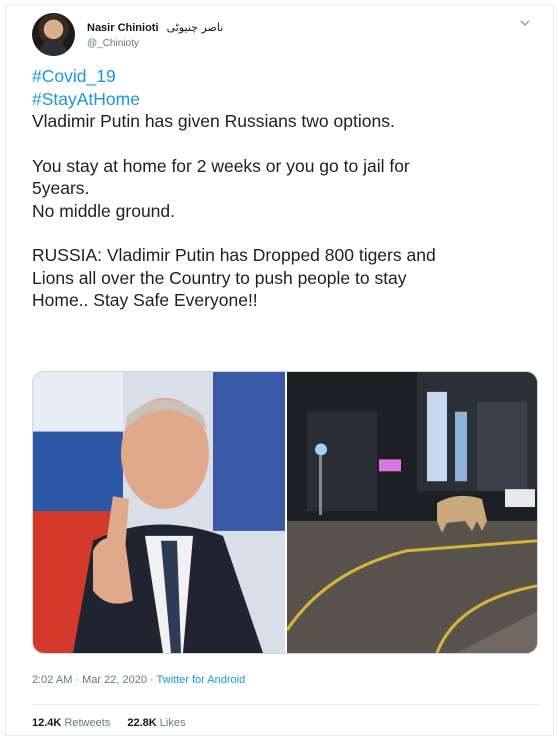 The image size is (559, 744). Describe the element at coordinates (115, 723) in the screenshot. I see `tweet-stats: 12.4K Retweets 22.8K Likes` at that location.